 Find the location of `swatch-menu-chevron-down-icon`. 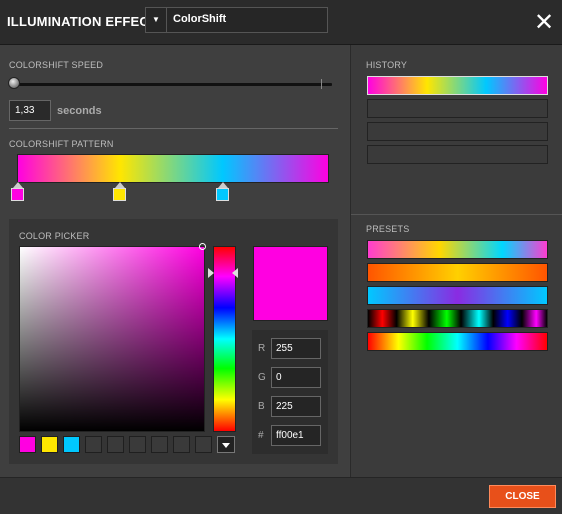

swatch-menu-chevron-down-icon is located at coordinates (226, 444).